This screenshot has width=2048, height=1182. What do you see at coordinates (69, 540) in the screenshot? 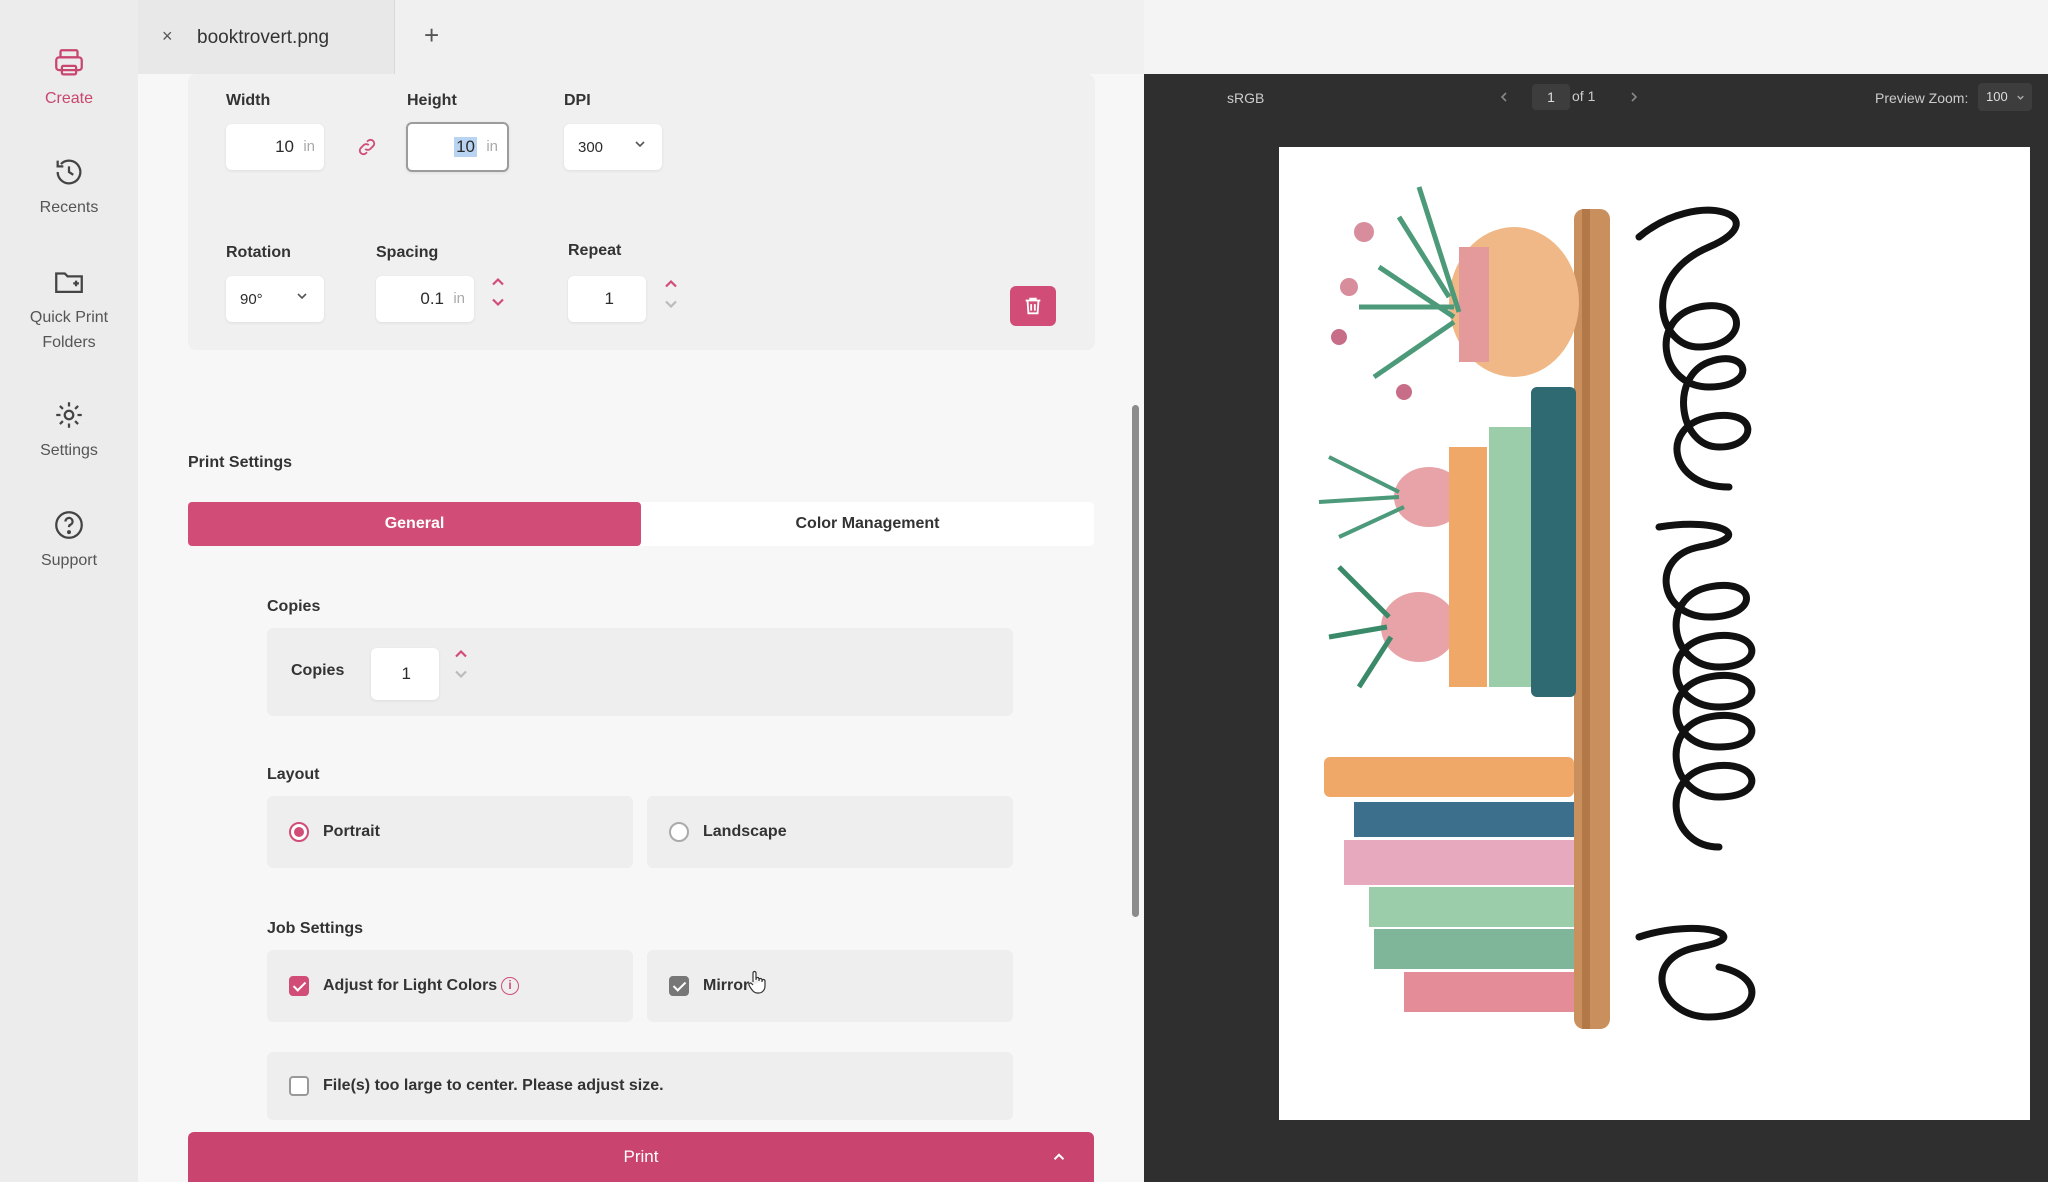
I see `nav-support: Support` at bounding box center [69, 540].